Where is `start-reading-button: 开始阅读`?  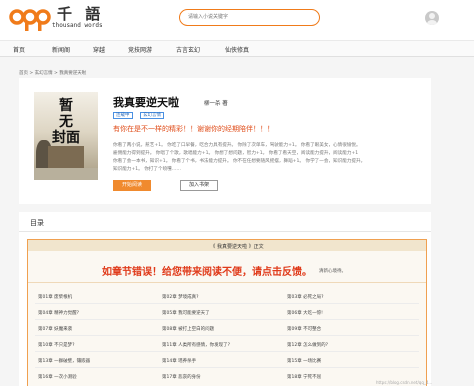 start-reading-button: 开始阅读 is located at coordinates (132, 185).